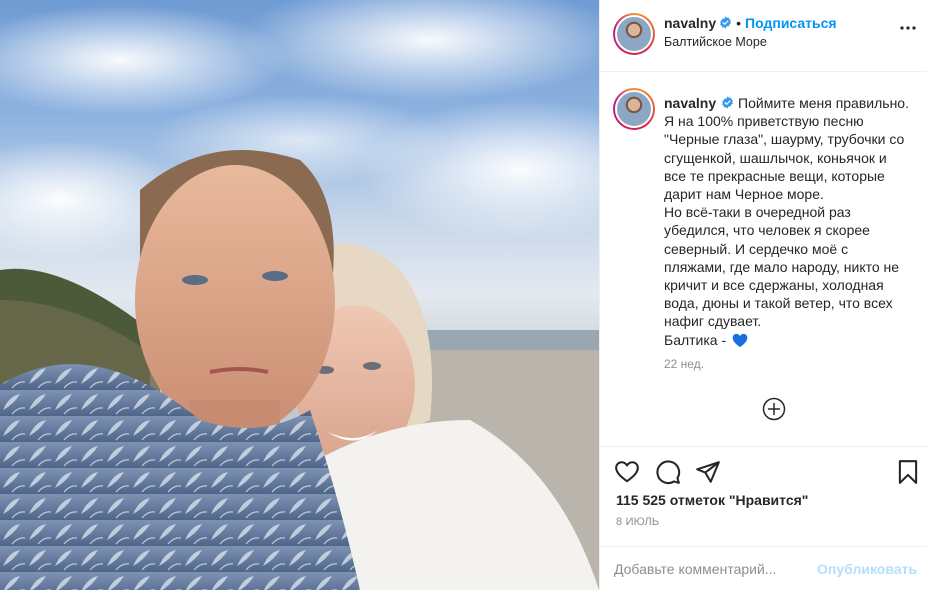  Describe the element at coordinates (791, 23) in the screenshot. I see `follow-button: Подписаться` at that location.